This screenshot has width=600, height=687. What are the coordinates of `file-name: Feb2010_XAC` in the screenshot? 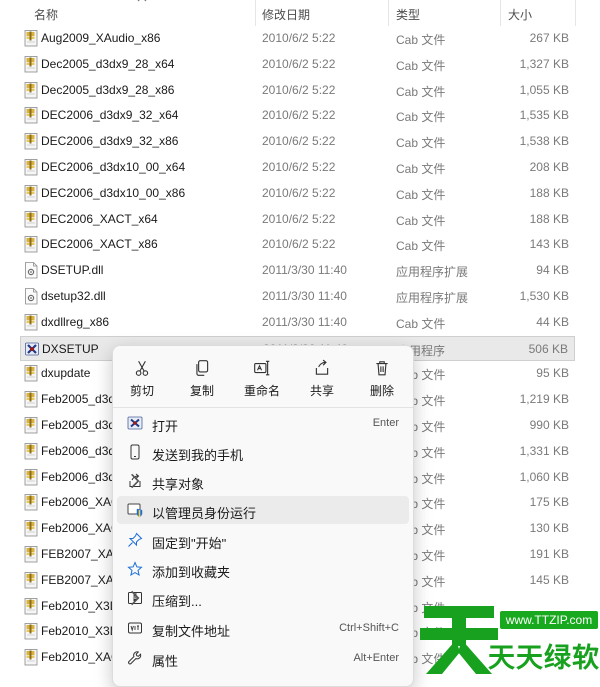 It's located at (80, 657).